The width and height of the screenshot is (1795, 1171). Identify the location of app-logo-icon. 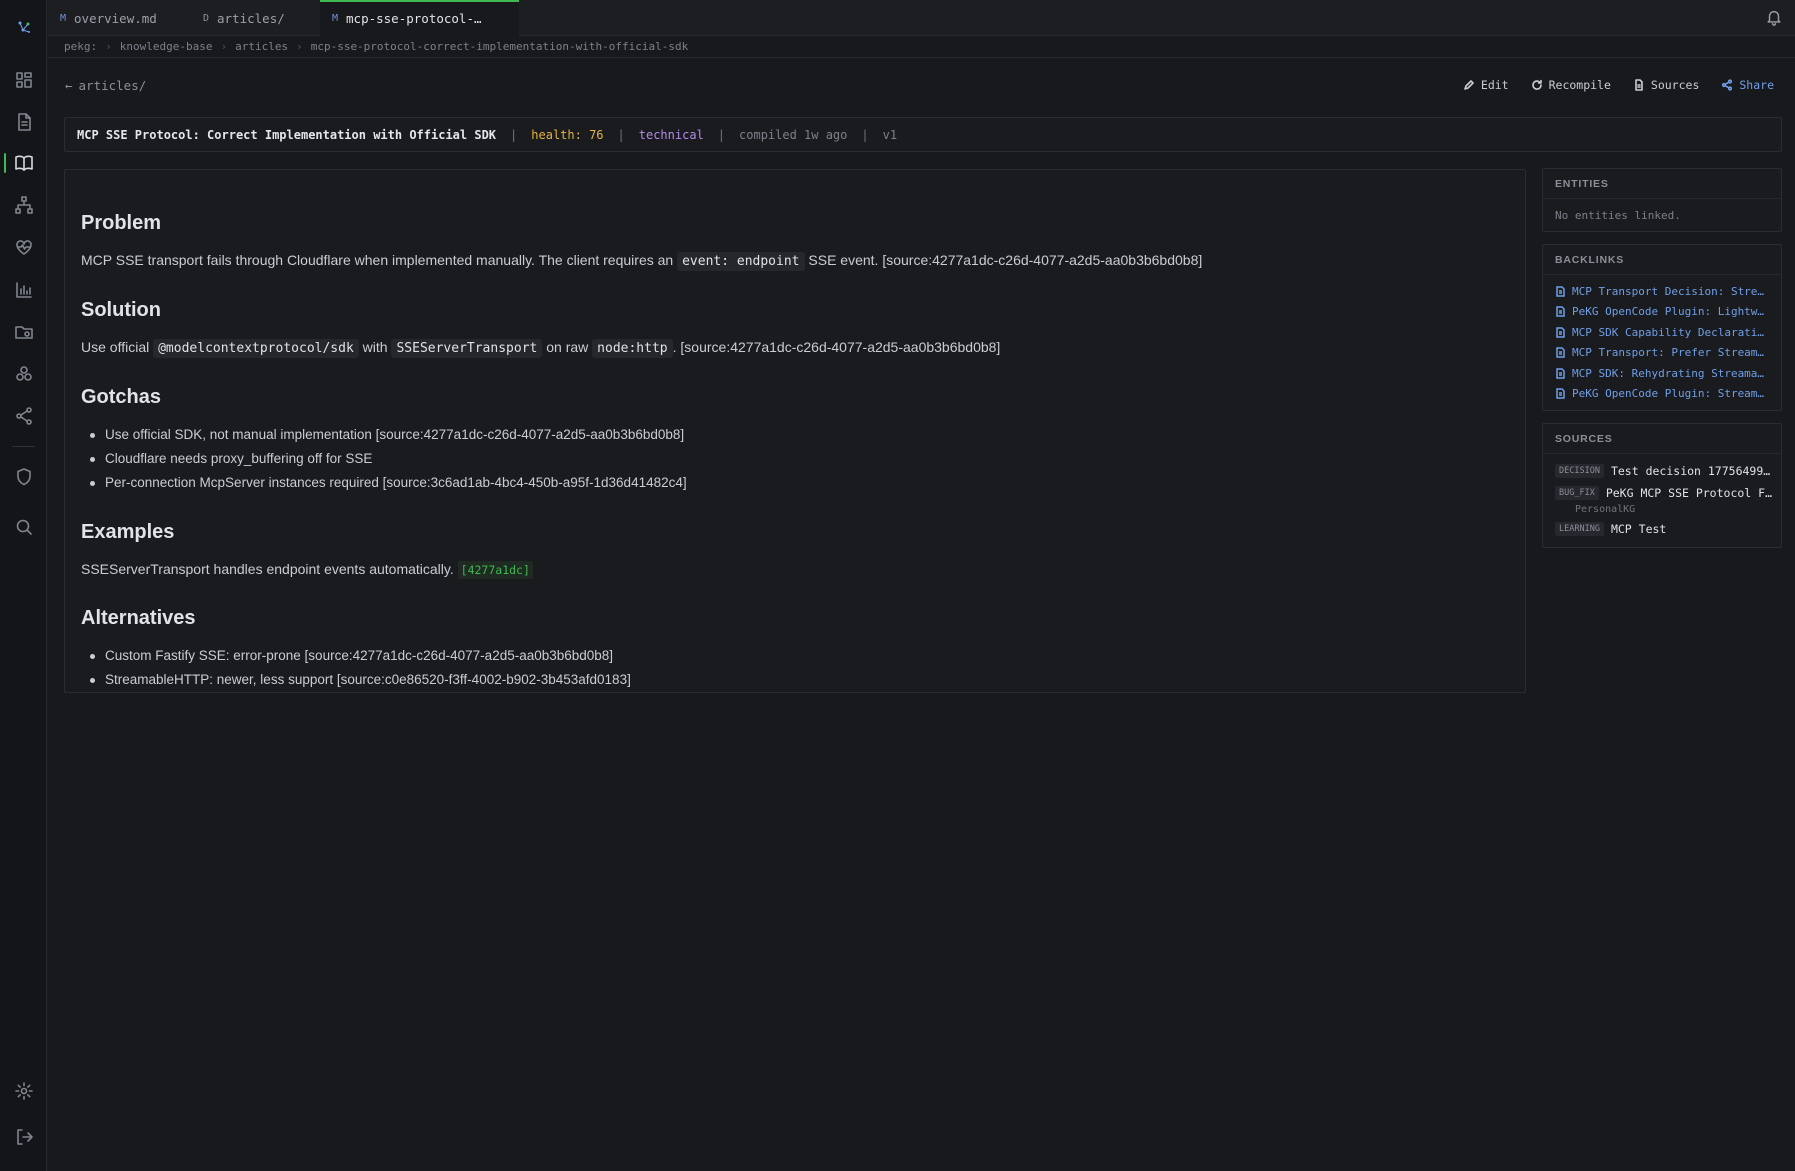
(23, 27).